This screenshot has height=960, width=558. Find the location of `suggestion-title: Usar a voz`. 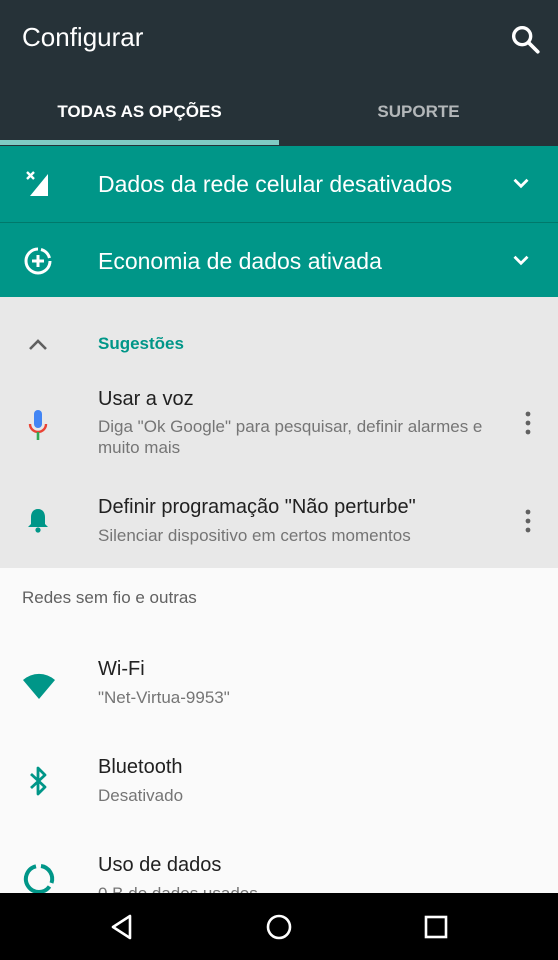

suggestion-title: Usar a voz is located at coordinates (146, 399).